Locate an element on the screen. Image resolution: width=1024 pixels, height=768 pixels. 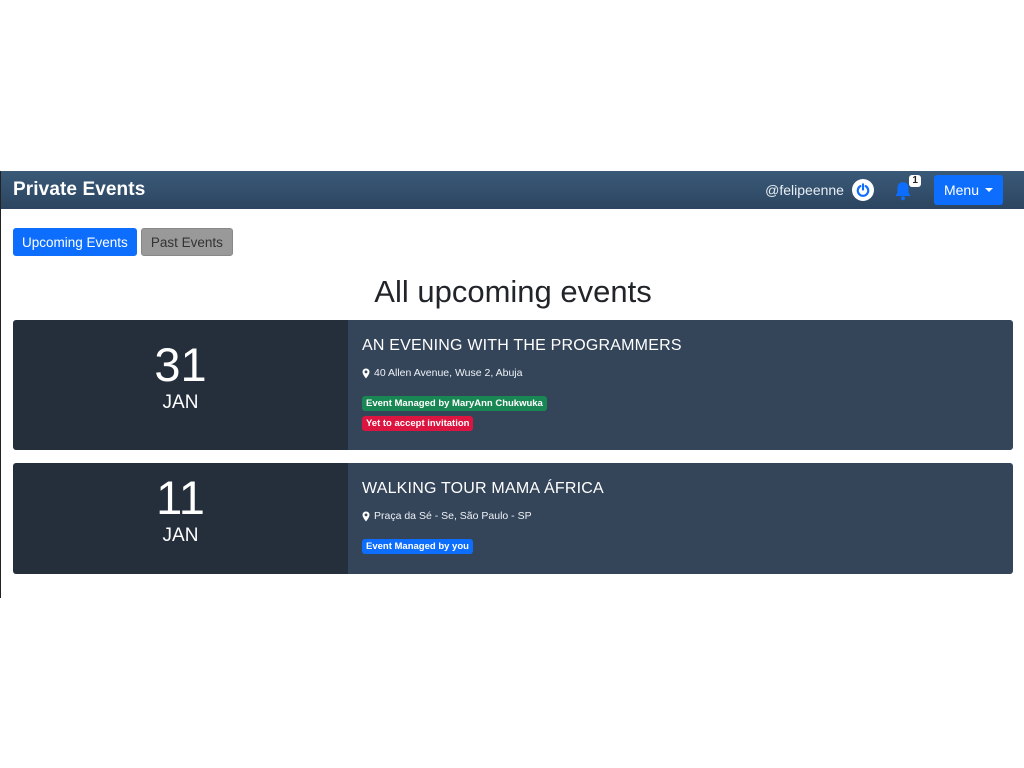
event-date-block: 31 JAN is located at coordinates (180, 385).